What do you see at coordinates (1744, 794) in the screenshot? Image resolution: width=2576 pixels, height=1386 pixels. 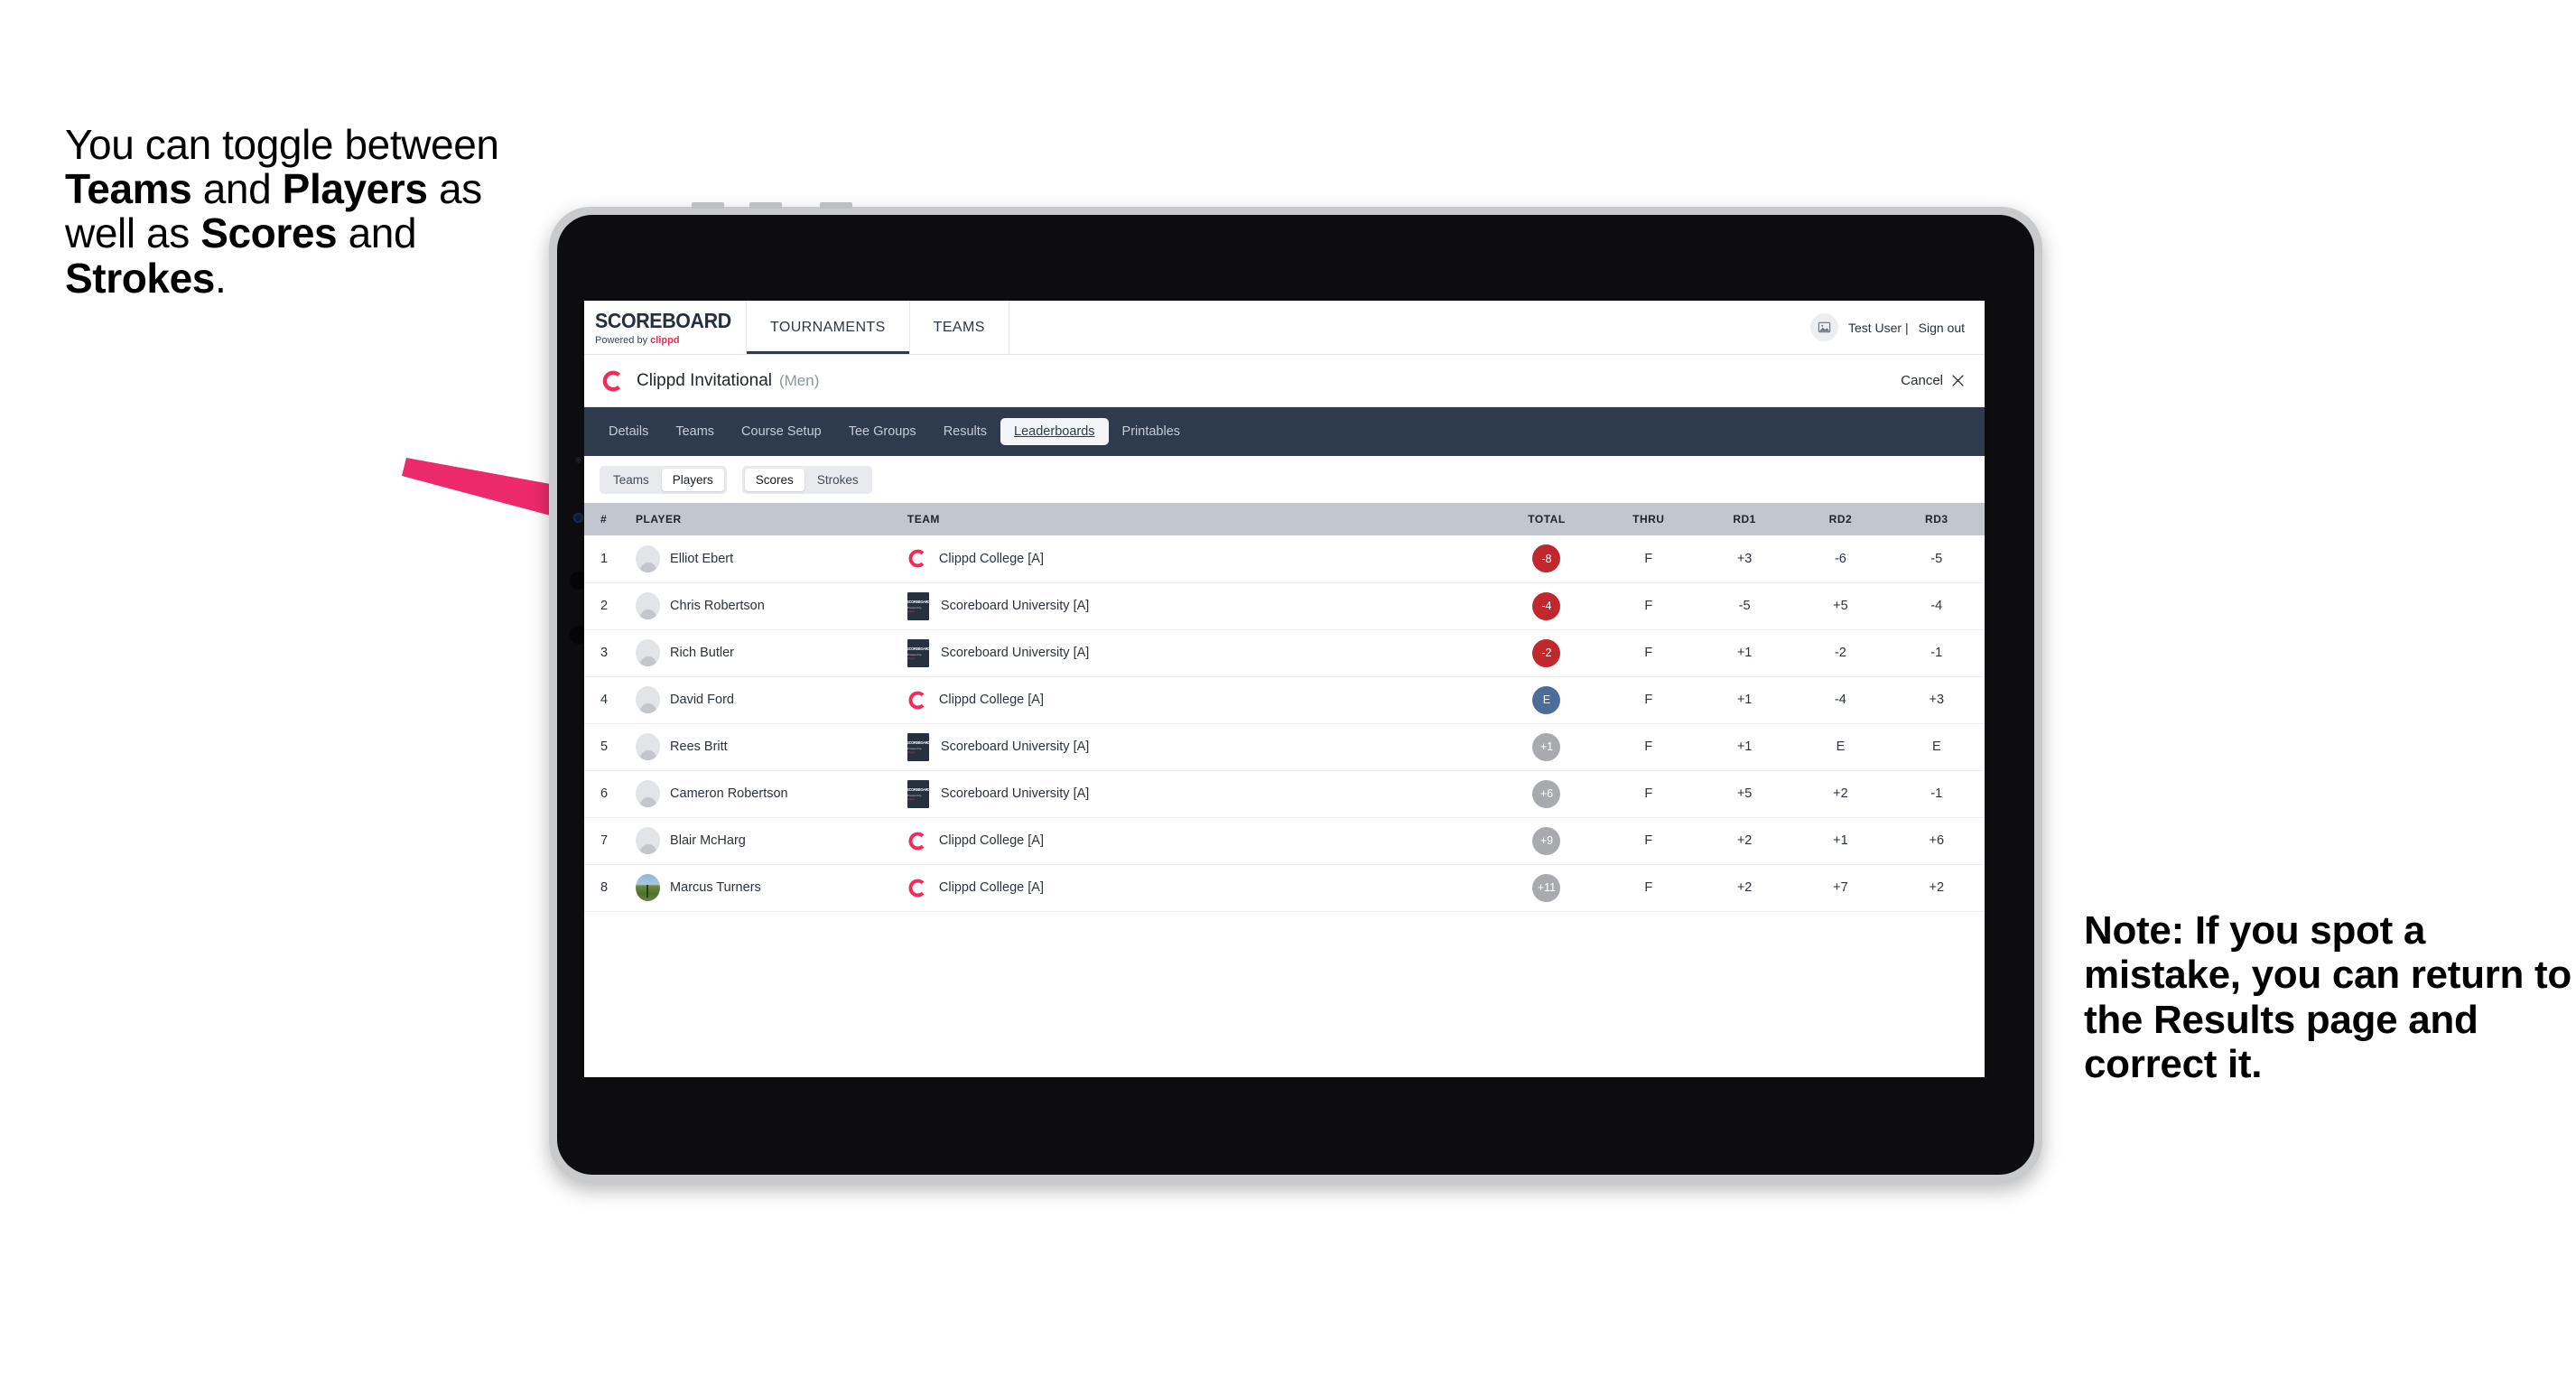 I see `cell-rd1: +5` at bounding box center [1744, 794].